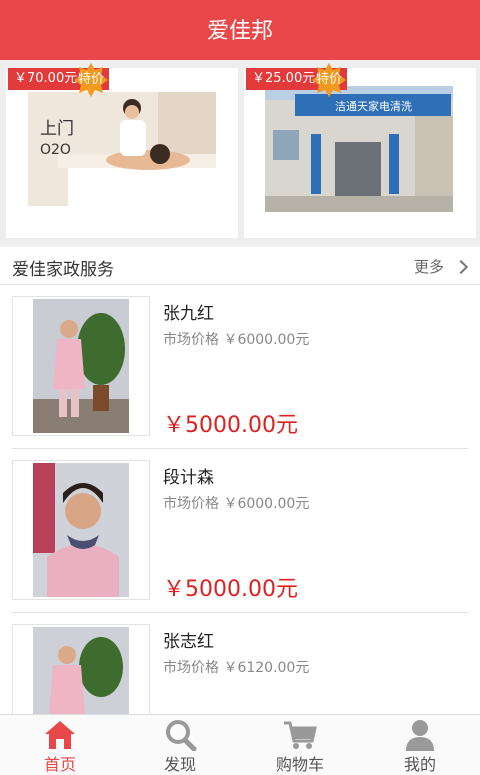 Image resolution: width=480 pixels, height=775 pixels. What do you see at coordinates (188, 314) in the screenshot?
I see `worker-name: 张九红` at bounding box center [188, 314].